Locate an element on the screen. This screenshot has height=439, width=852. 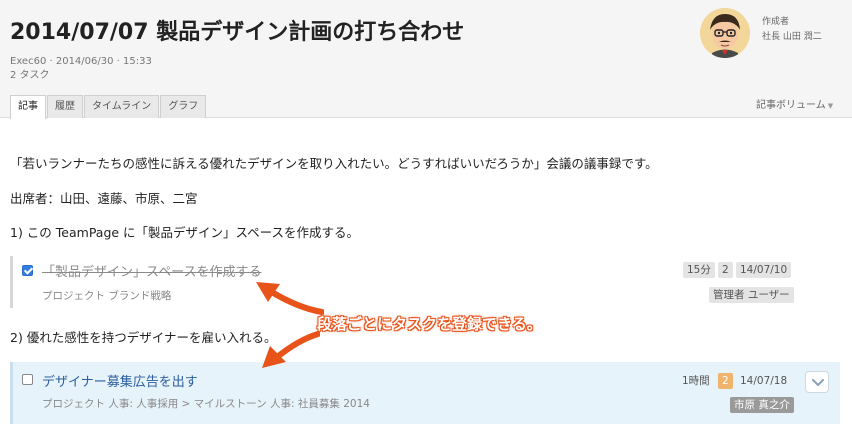
author-avatar is located at coordinates (725, 33).